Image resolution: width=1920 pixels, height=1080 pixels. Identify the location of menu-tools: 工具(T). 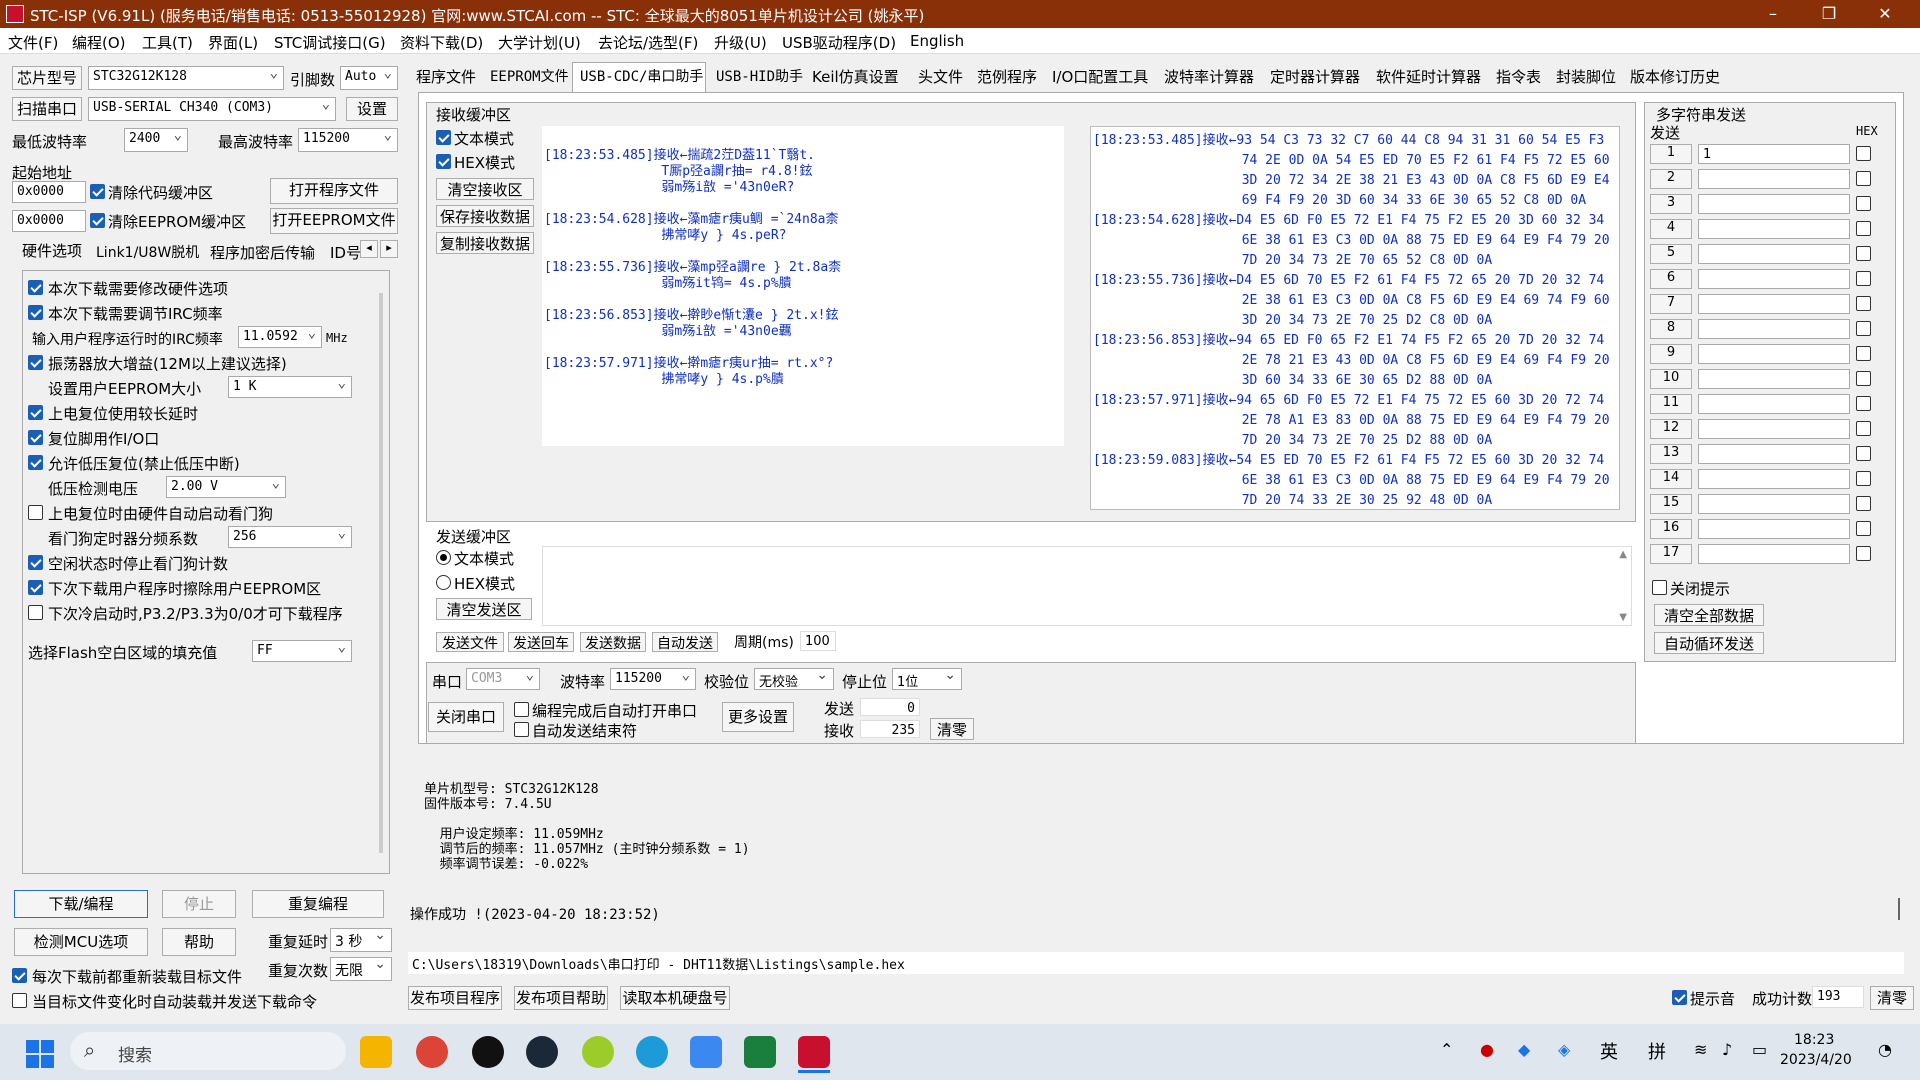
(167, 42).